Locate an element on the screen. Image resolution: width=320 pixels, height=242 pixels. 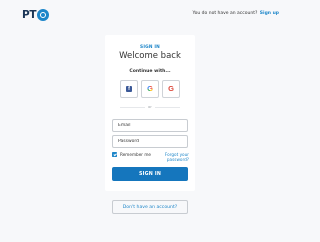
google-plus-login-button: G is located at coordinates (171, 89).